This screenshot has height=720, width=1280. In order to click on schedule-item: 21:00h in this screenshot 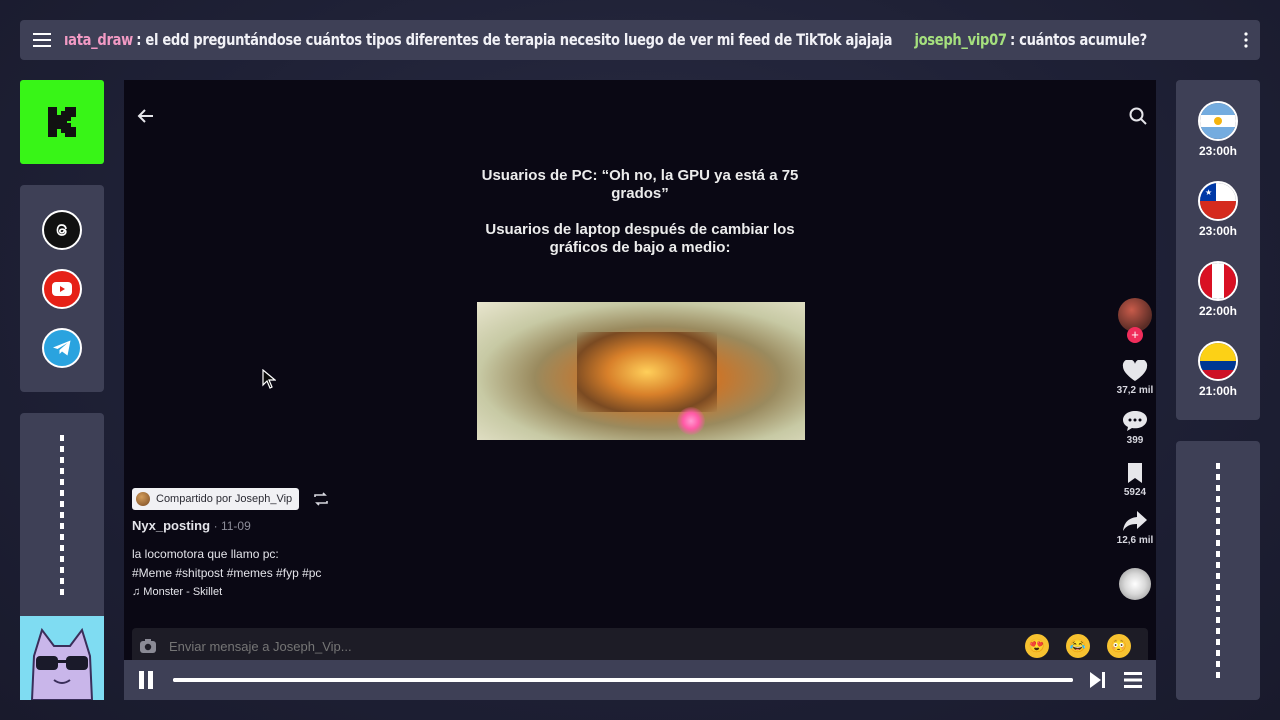, I will do `click(1218, 369)`.